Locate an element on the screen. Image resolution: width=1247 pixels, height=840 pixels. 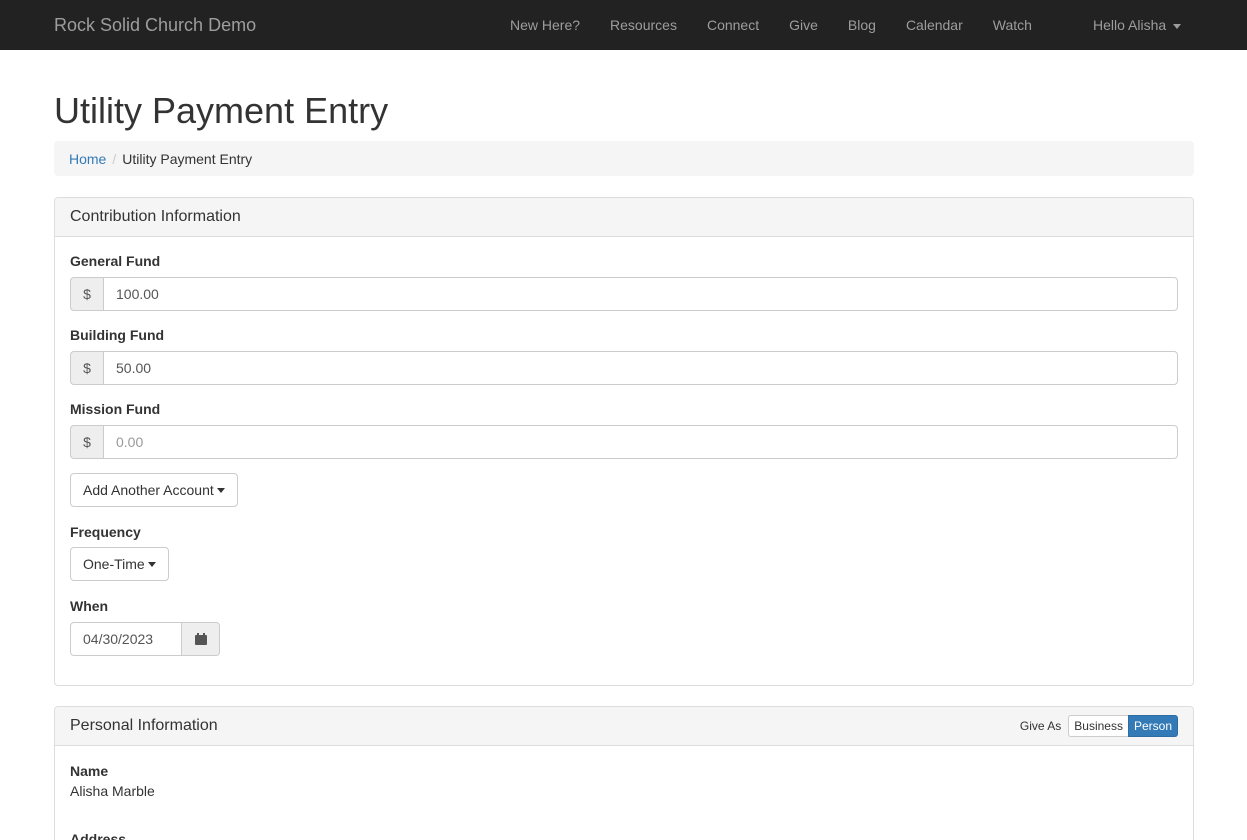
when-date-input: 04/30/2023 is located at coordinates (126, 639).